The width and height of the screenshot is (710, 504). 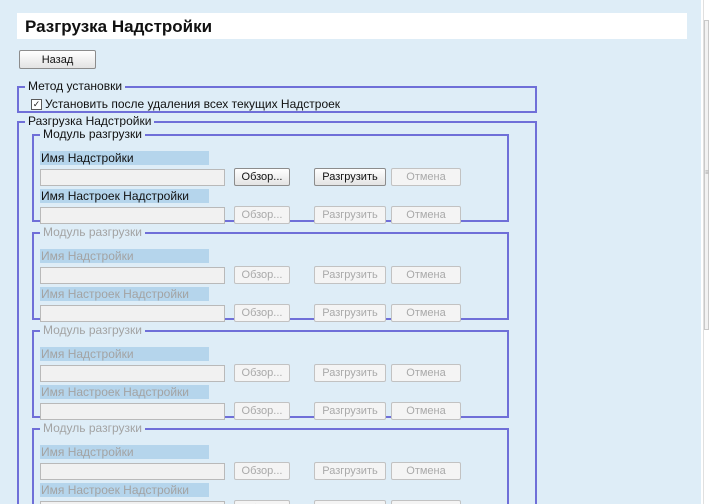 What do you see at coordinates (707, 173) in the screenshot?
I see `scrollbar-grip-icon: ≡` at bounding box center [707, 173].